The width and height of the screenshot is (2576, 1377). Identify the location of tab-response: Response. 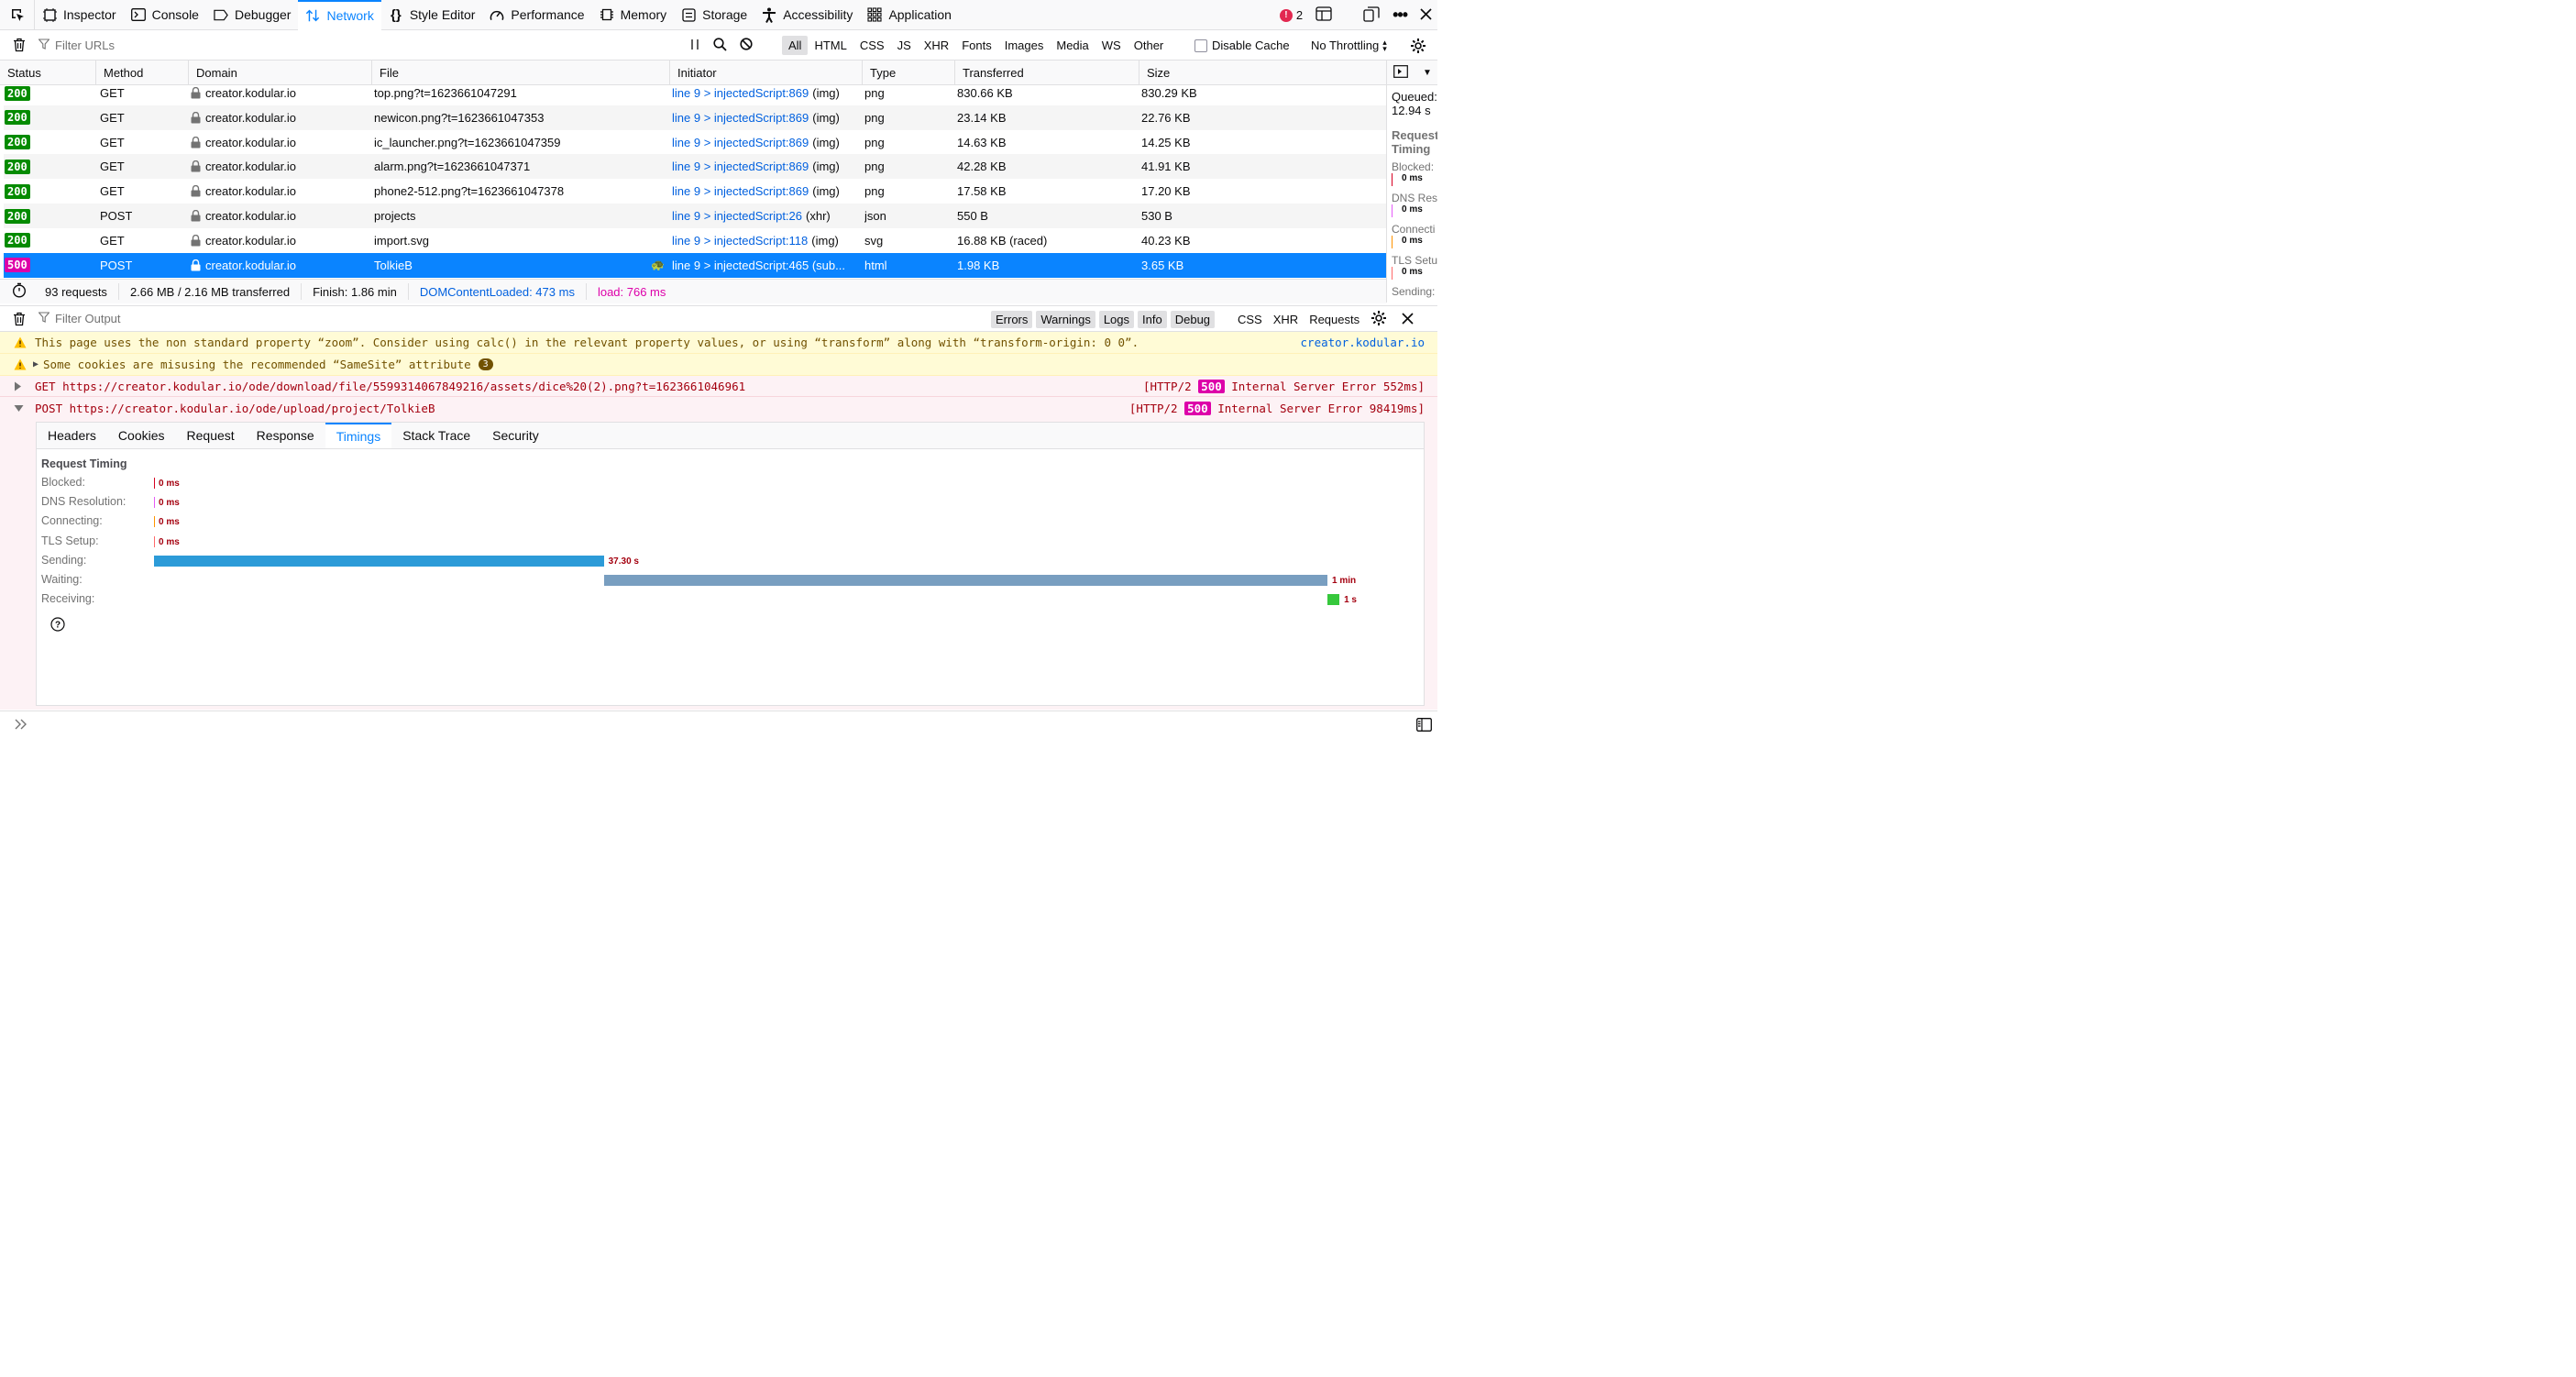
(285, 435).